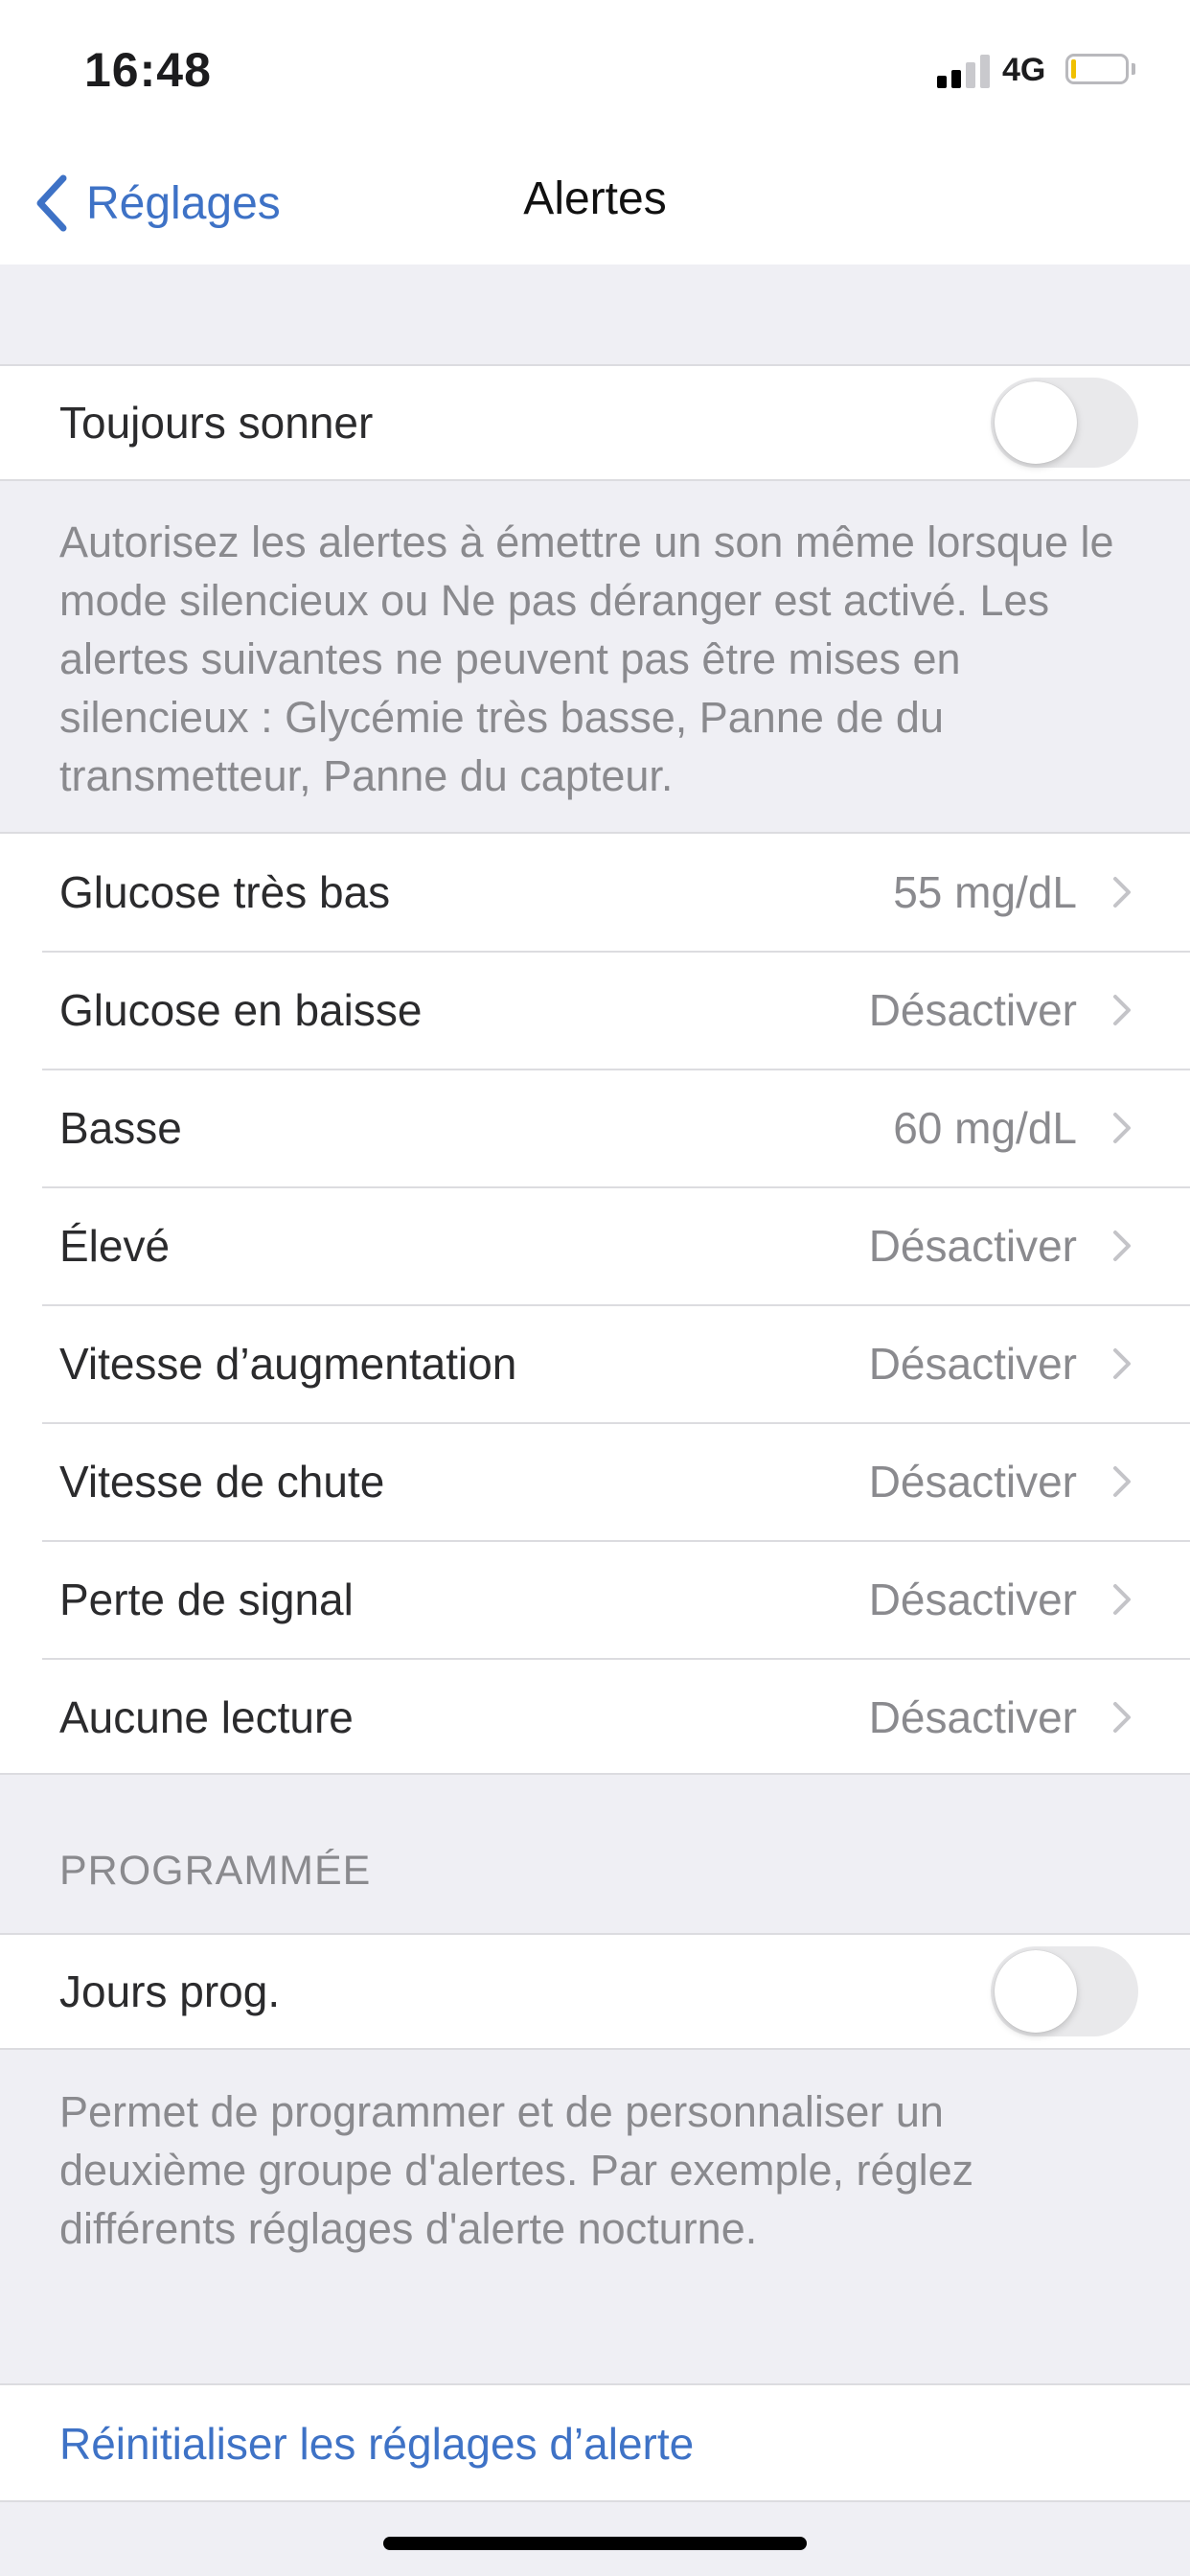 This screenshot has width=1190, height=2576. I want to click on alert-row-falling-glucose: Glucose en baisse Désactiver, so click(595, 1010).